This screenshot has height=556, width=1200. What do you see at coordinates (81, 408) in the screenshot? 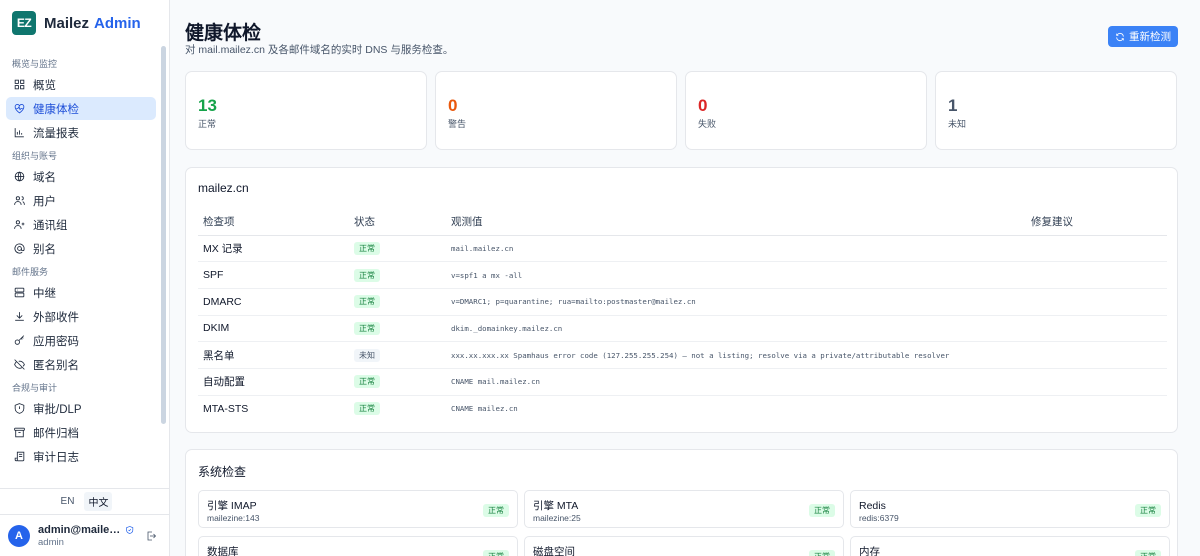
I see `sidebar-item: 审批/DLP` at bounding box center [81, 408].